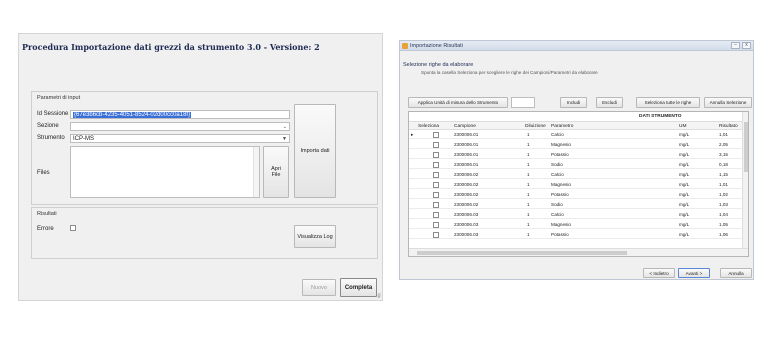 The height and width of the screenshot is (342, 783). I want to click on minimize-icon: –, so click(735, 45).